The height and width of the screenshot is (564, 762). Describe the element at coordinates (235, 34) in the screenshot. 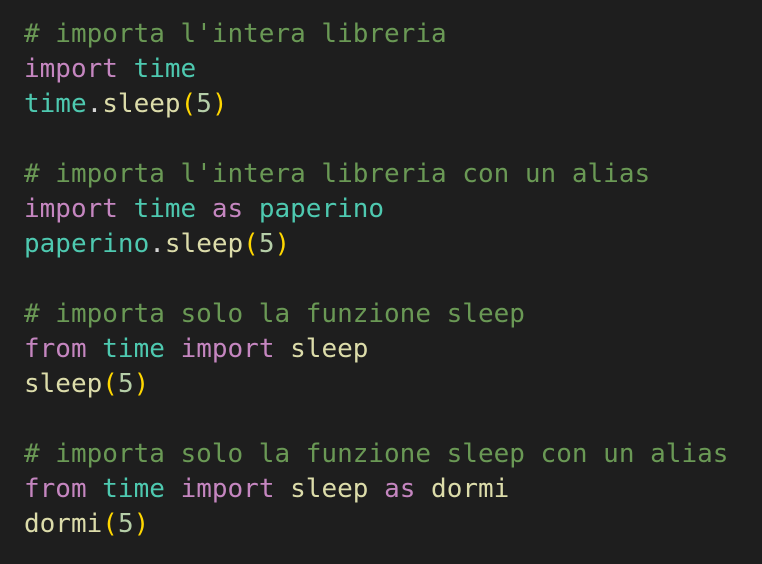

I see `code-comment: # importa l'intera libreria` at that location.